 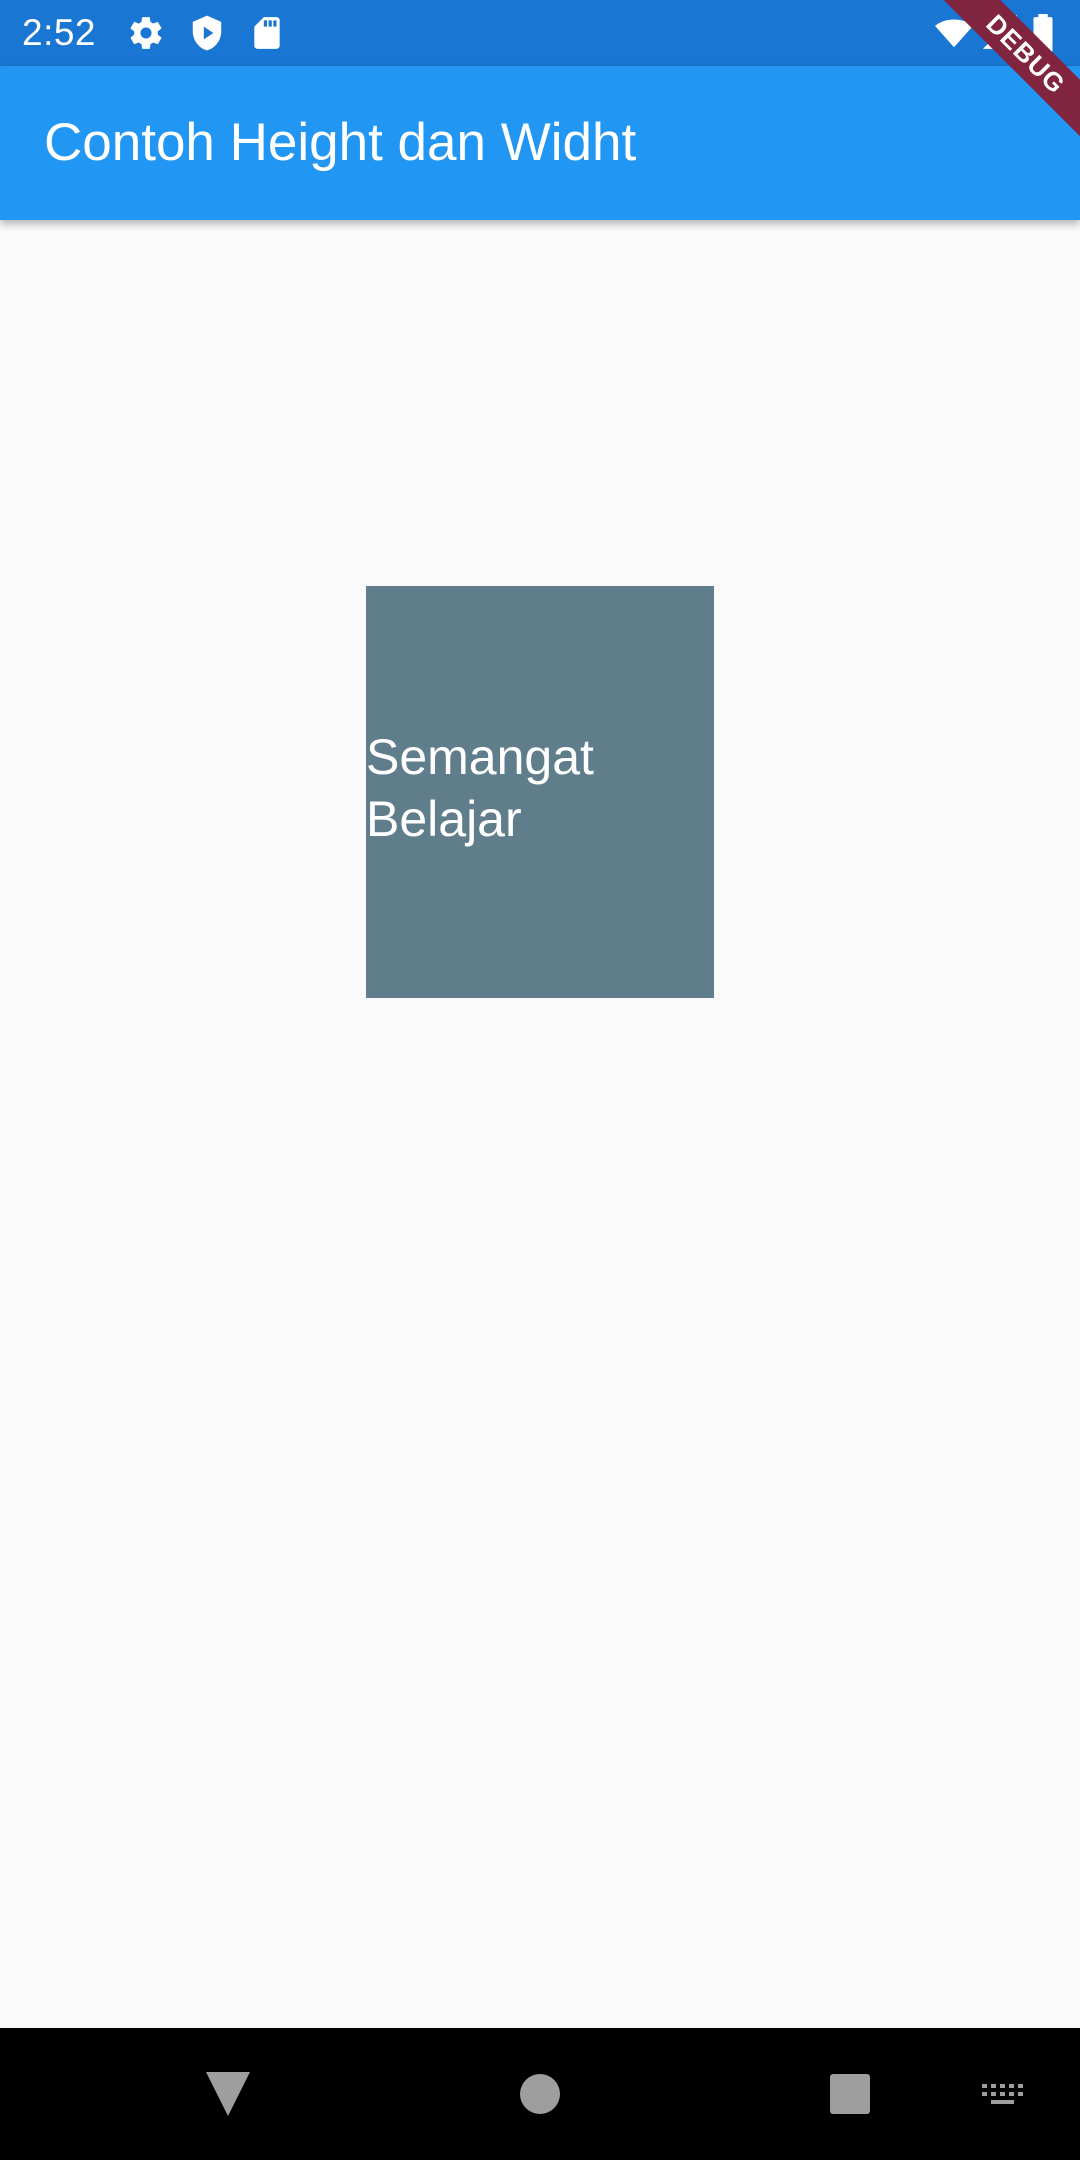 I want to click on app-bar: Contoh Height dan Widht, so click(x=540, y=143).